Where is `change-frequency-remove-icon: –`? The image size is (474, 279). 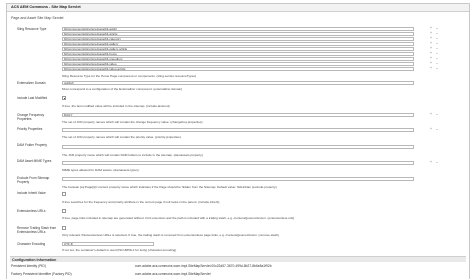
change-frequency-remove-icon: – is located at coordinates (437, 114).